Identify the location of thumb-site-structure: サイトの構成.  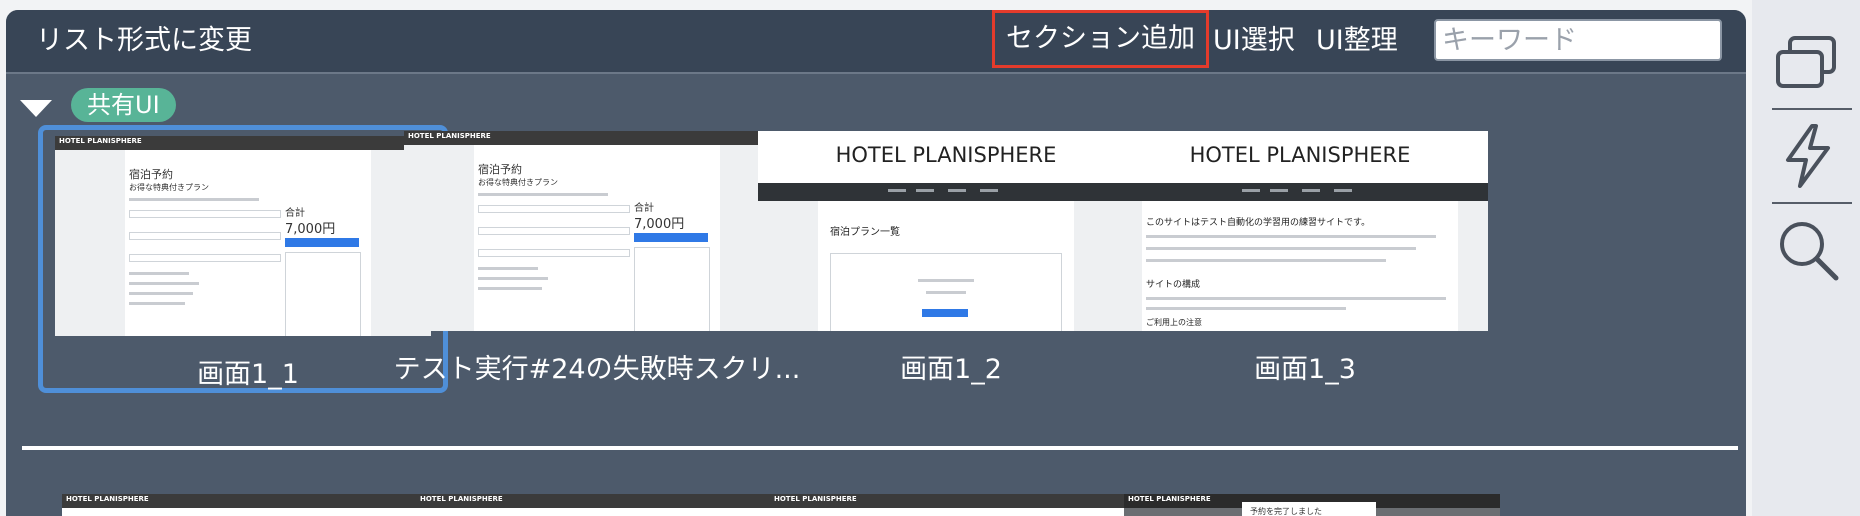
(1173, 285).